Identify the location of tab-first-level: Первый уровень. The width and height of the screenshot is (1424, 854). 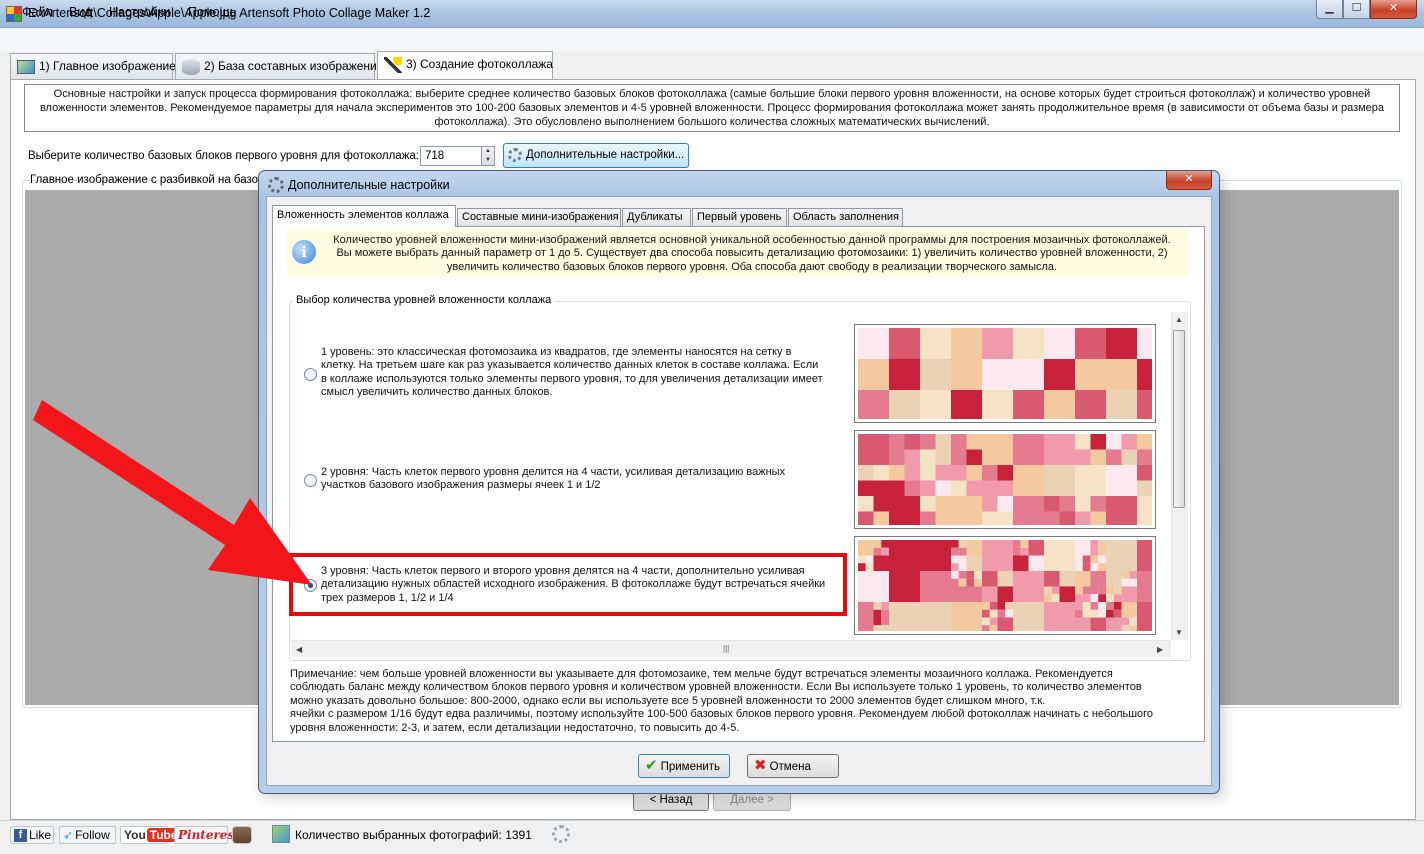
(739, 217).